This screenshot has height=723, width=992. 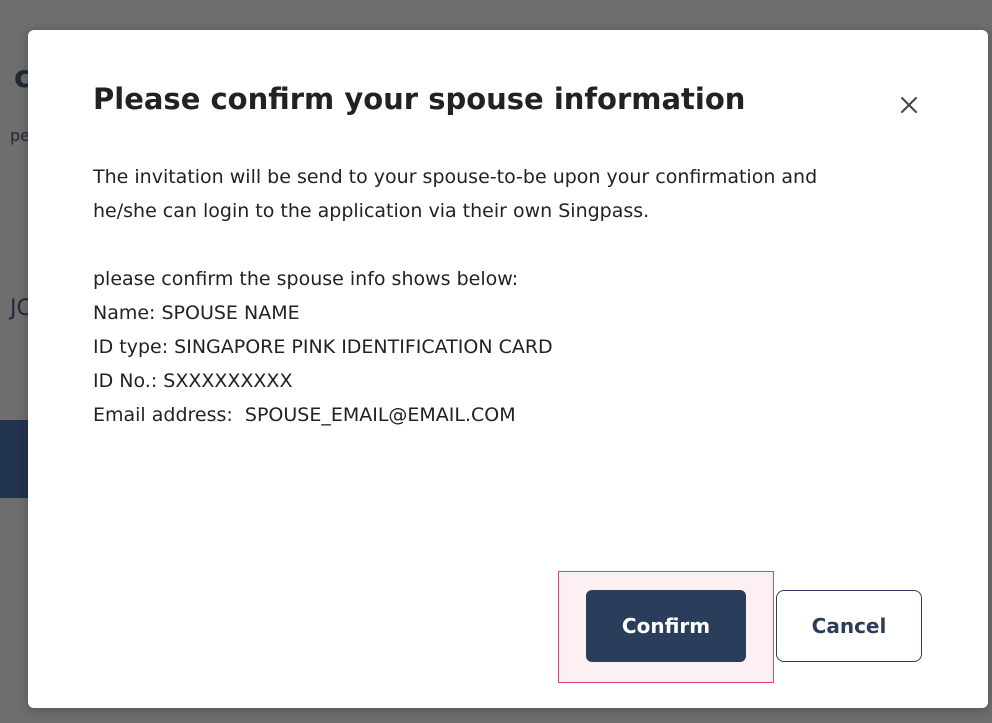 I want to click on background-dark-bar, so click(x=15, y=459).